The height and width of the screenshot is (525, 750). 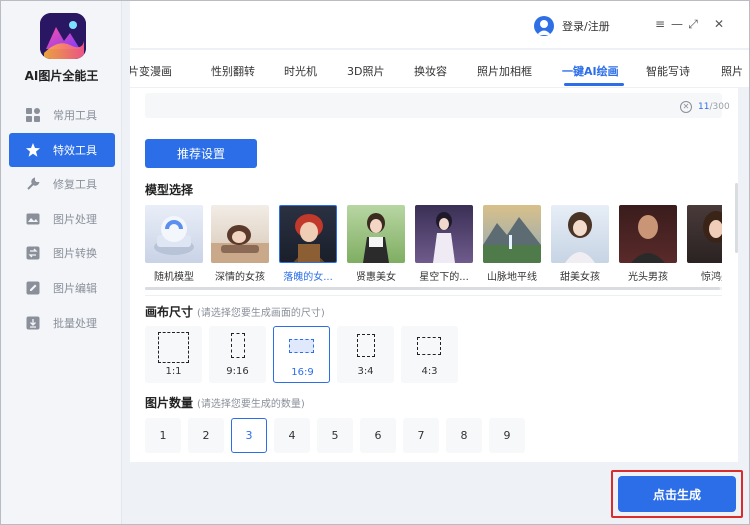 I want to click on model-label: 贤惠美女, so click(x=376, y=277).